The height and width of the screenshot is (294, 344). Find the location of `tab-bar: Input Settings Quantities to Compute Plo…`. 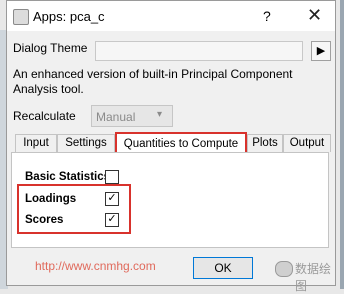

tab-bar: Input Settings Quantities to Compute Plo… is located at coordinates (171, 144).